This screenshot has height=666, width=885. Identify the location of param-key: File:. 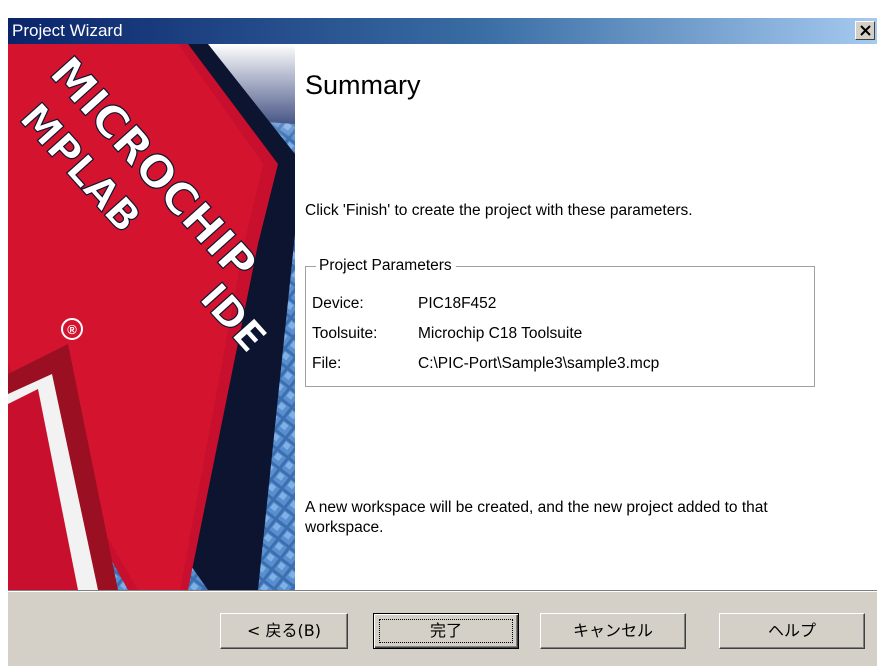
(327, 363).